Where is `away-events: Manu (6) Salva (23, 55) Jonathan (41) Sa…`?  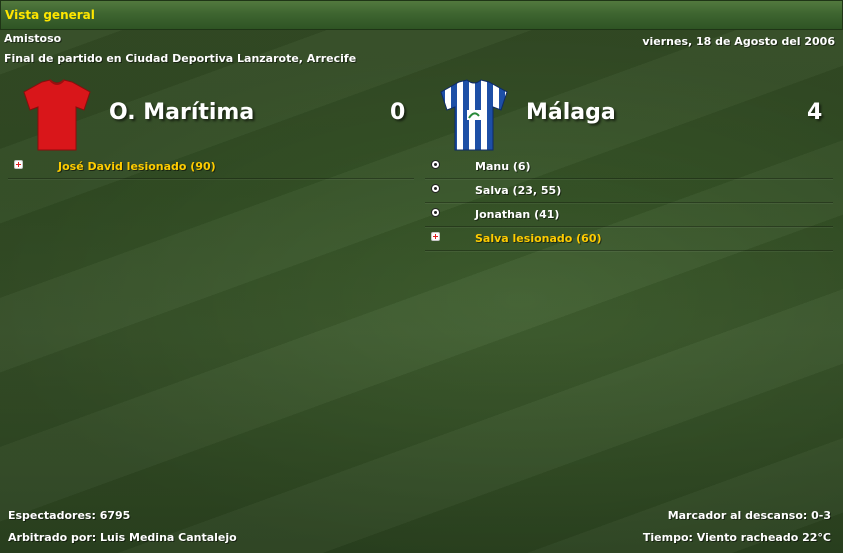
away-events: Manu (6) Salva (23, 55) Jonathan (41) Sa… is located at coordinates (629, 203).